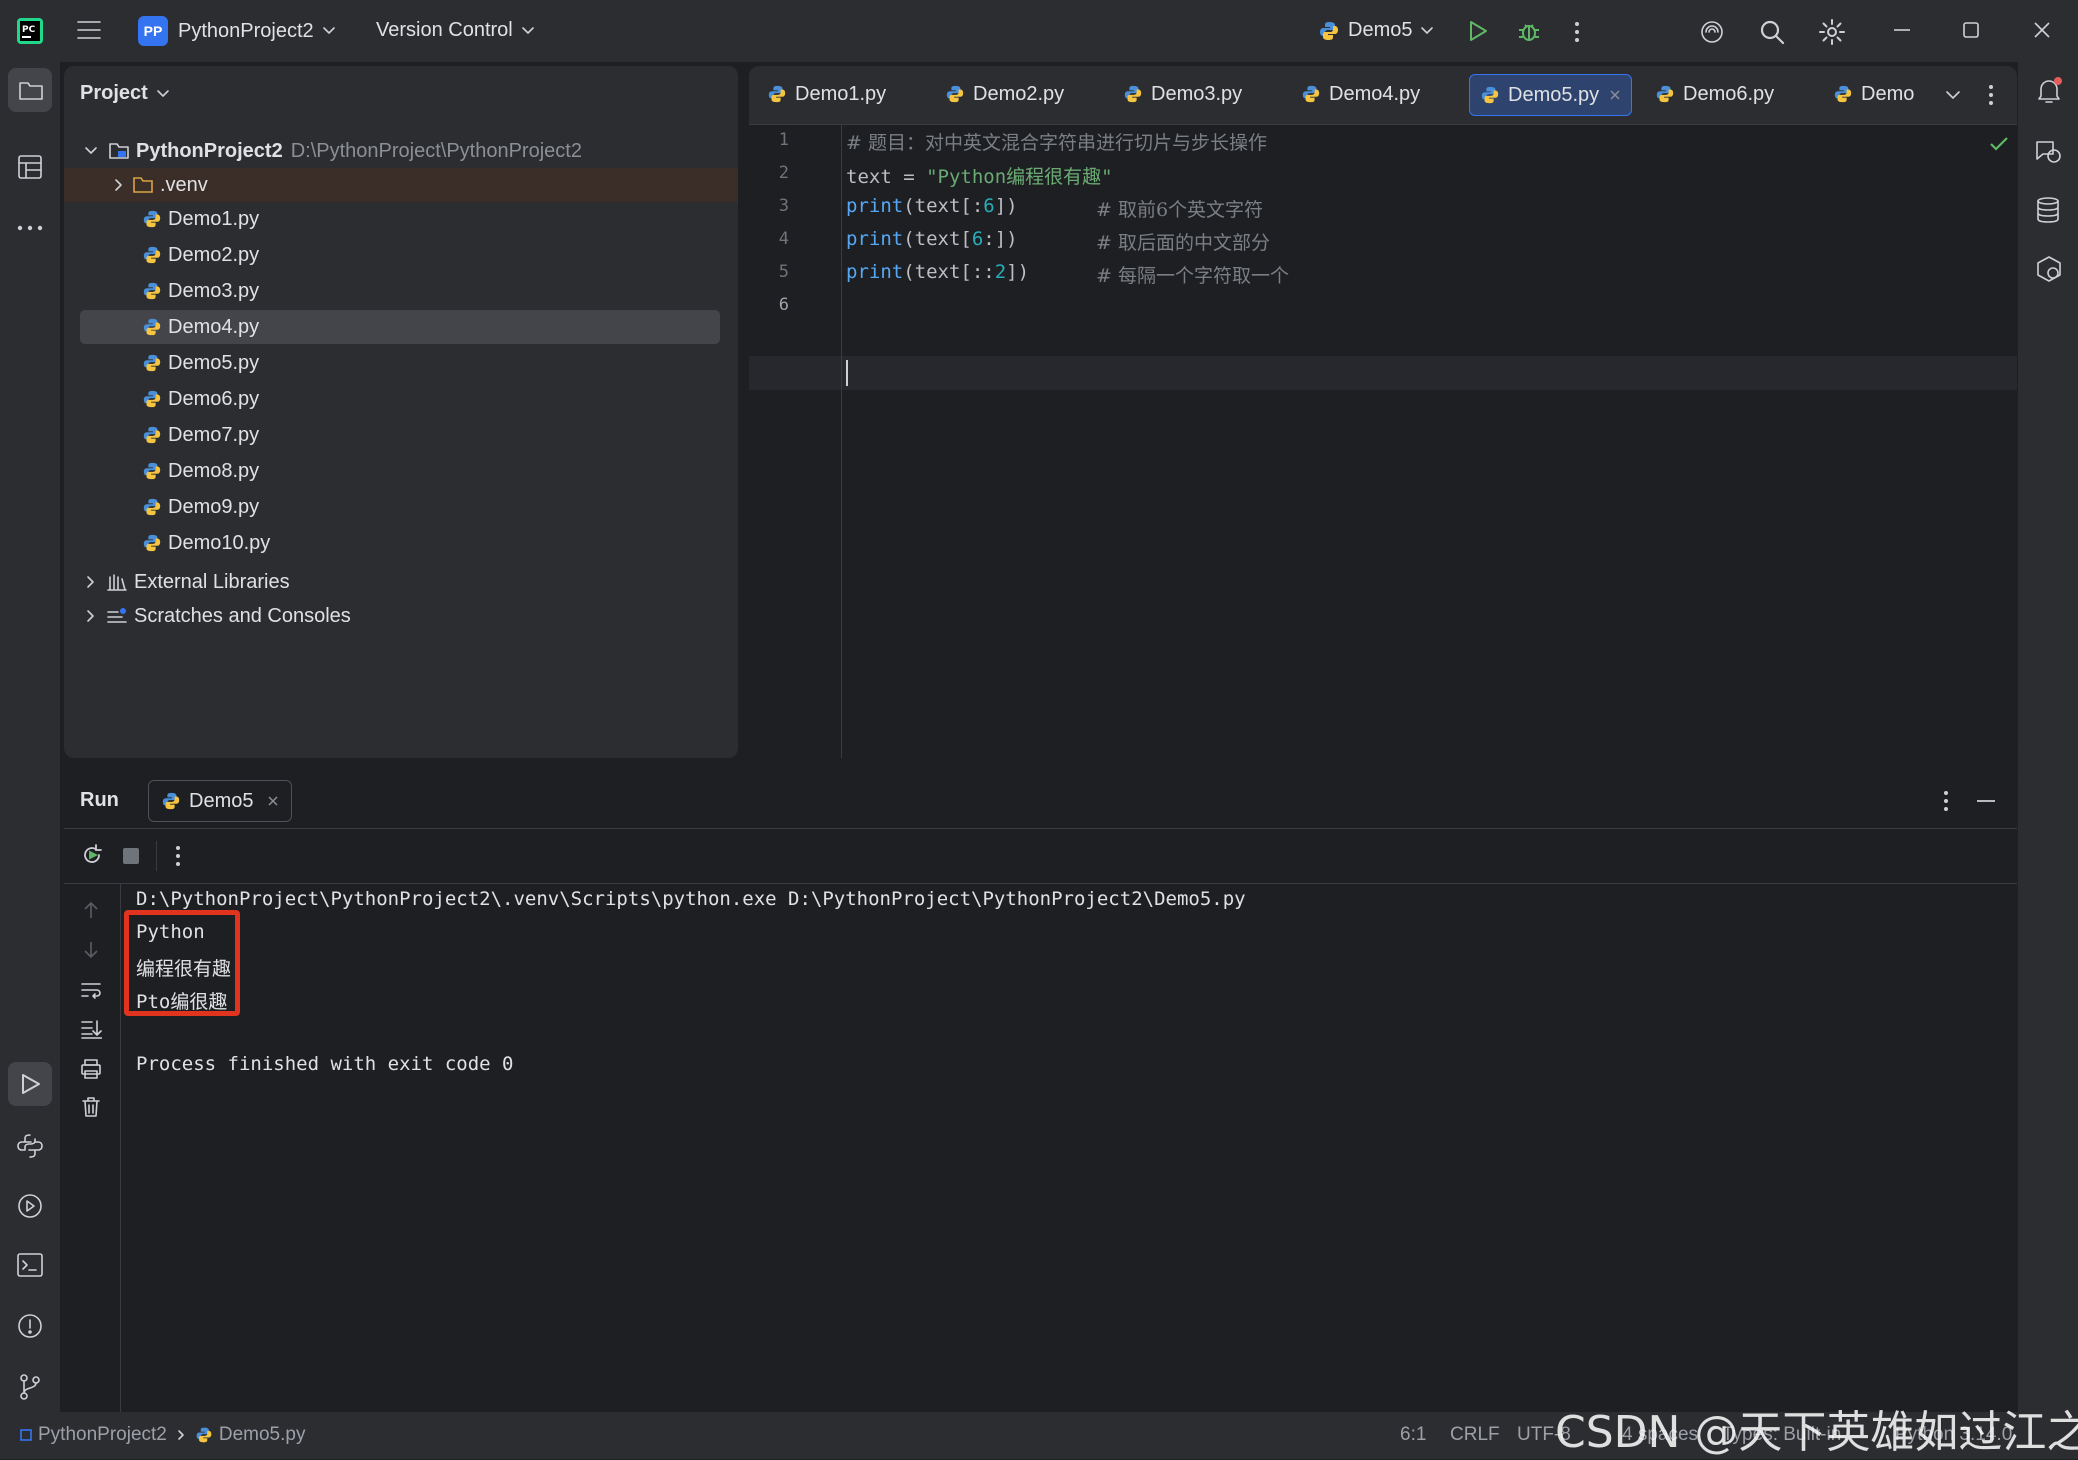  I want to click on project-badge: PP, so click(153, 31).